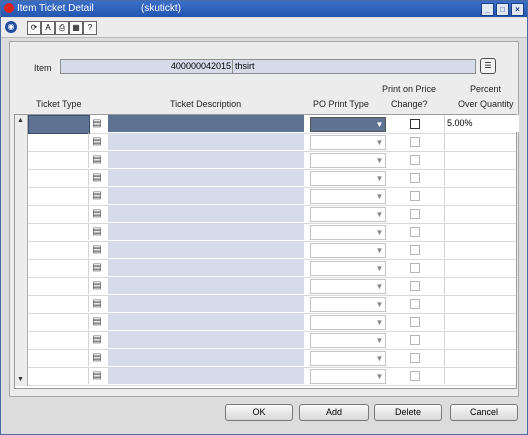 The image size is (528, 435). What do you see at coordinates (502, 9) in the screenshot?
I see `maximize-icon: □` at bounding box center [502, 9].